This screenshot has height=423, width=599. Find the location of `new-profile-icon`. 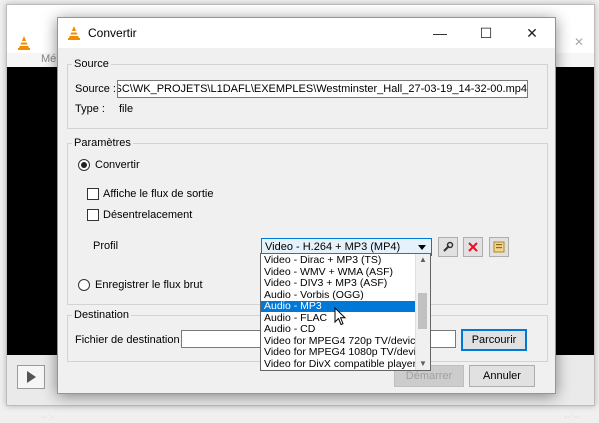

new-profile-icon is located at coordinates (499, 247).